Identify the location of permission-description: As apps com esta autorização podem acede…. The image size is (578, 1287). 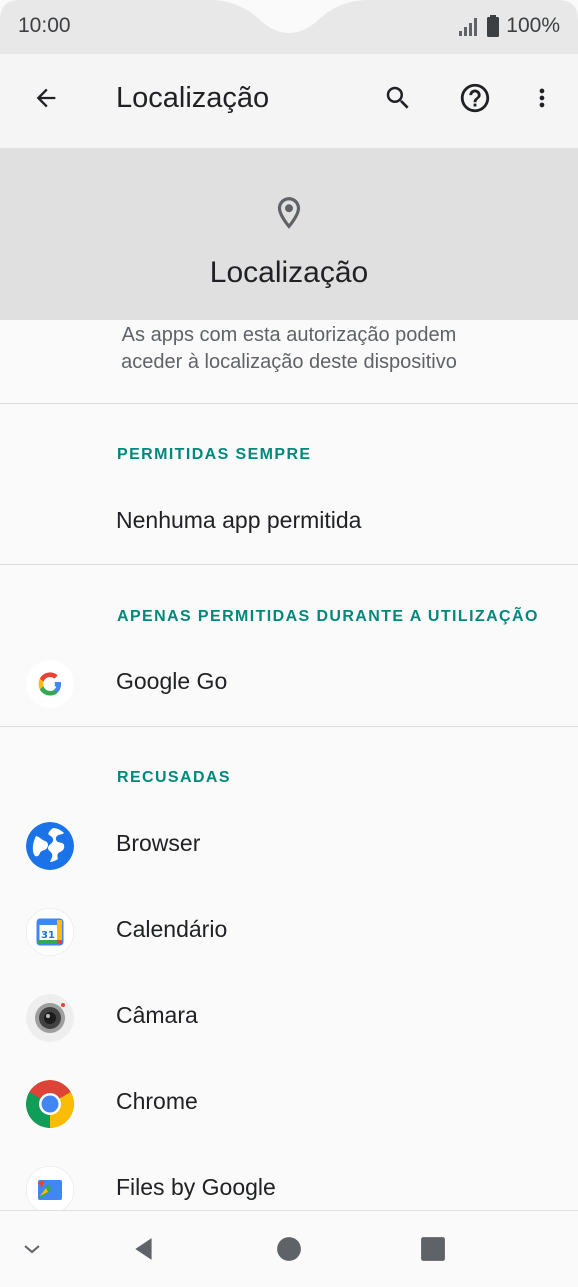
(289, 349).